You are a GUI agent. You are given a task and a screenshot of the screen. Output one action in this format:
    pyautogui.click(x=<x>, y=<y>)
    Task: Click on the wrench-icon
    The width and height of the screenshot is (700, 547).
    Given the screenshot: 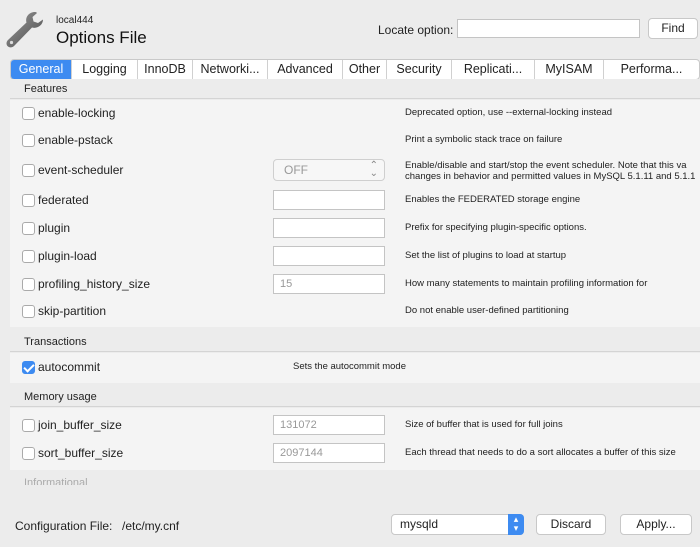 What is the action you would take?
    pyautogui.click(x=24, y=30)
    